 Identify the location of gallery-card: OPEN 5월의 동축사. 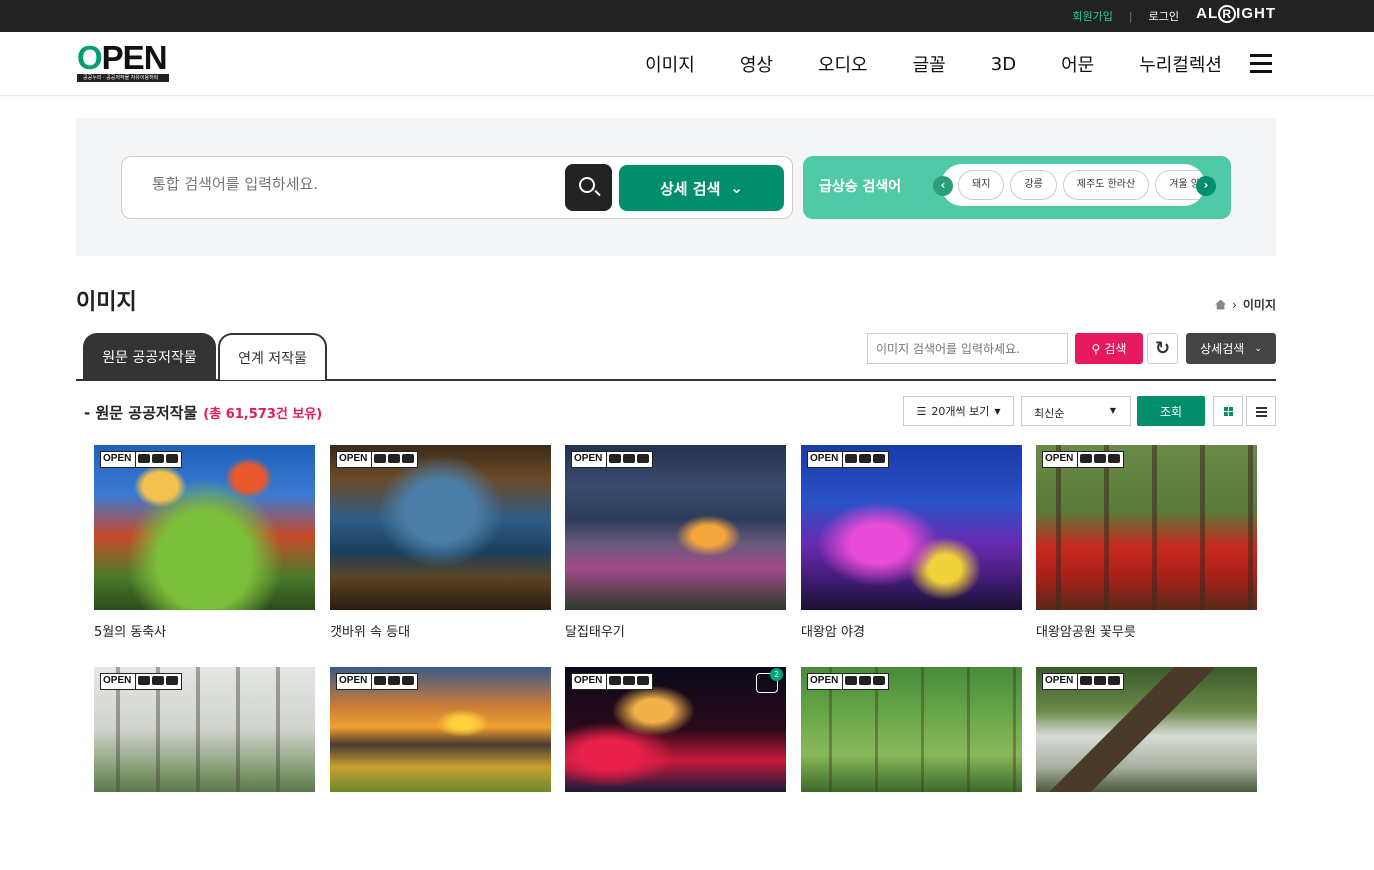
(204, 542).